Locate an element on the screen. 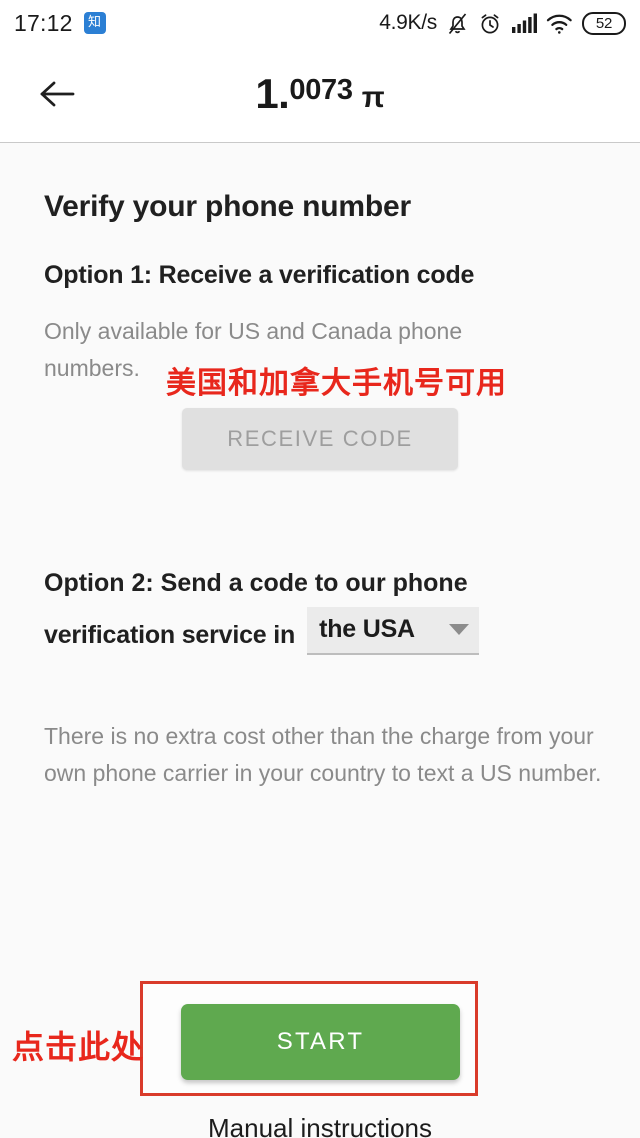  network-speed-label: 4.9K/s is located at coordinates (408, 22).